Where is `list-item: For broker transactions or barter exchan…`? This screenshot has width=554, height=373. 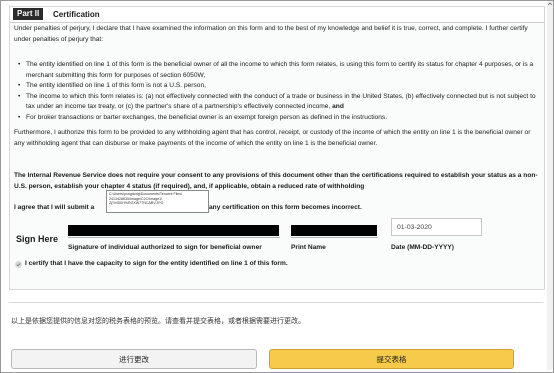 list-item: For broker transactions or barter exchan… is located at coordinates (277, 118).